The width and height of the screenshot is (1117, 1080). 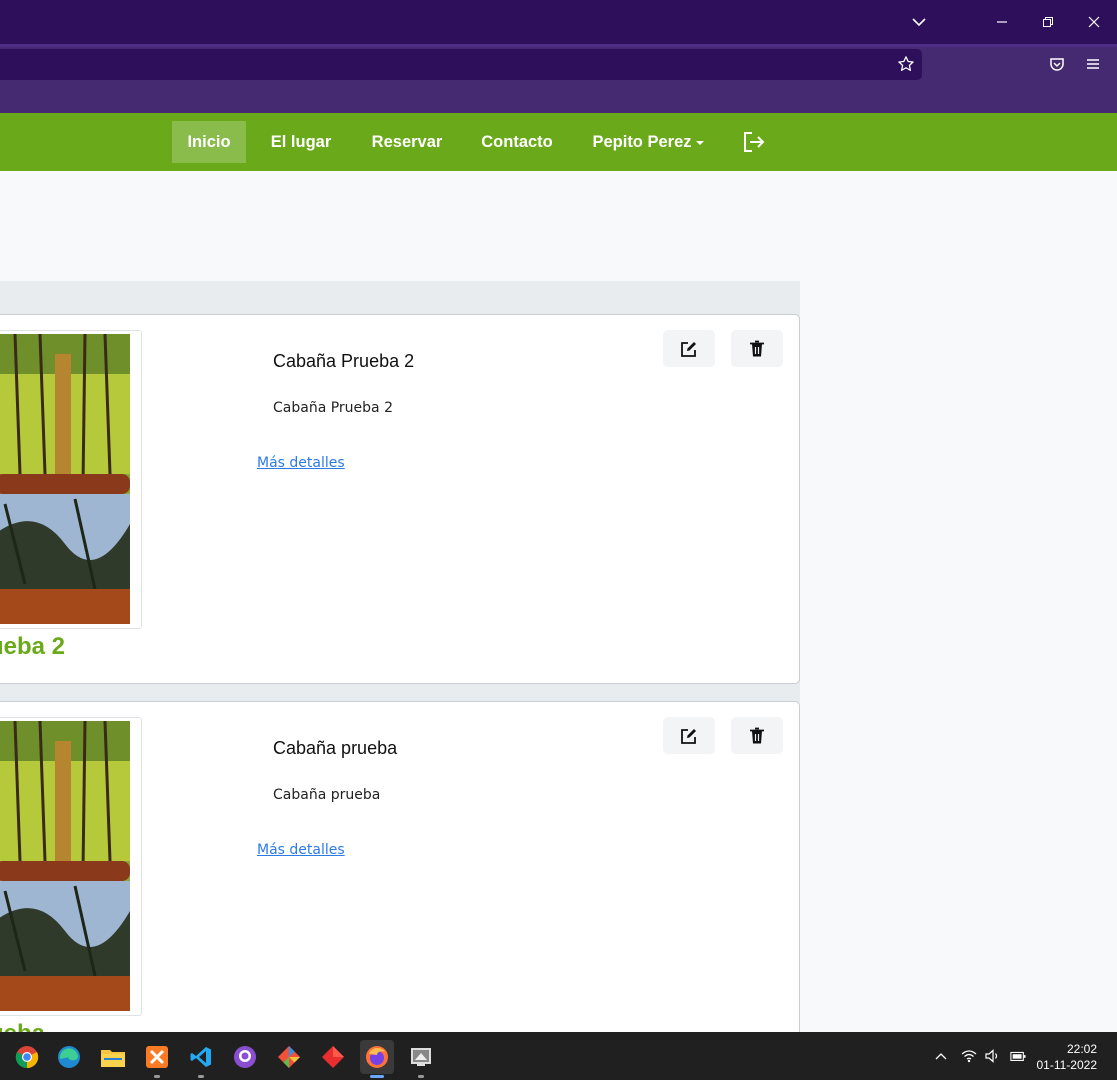 I want to click on show-hidden-icons-icon, so click(x=941, y=1056).